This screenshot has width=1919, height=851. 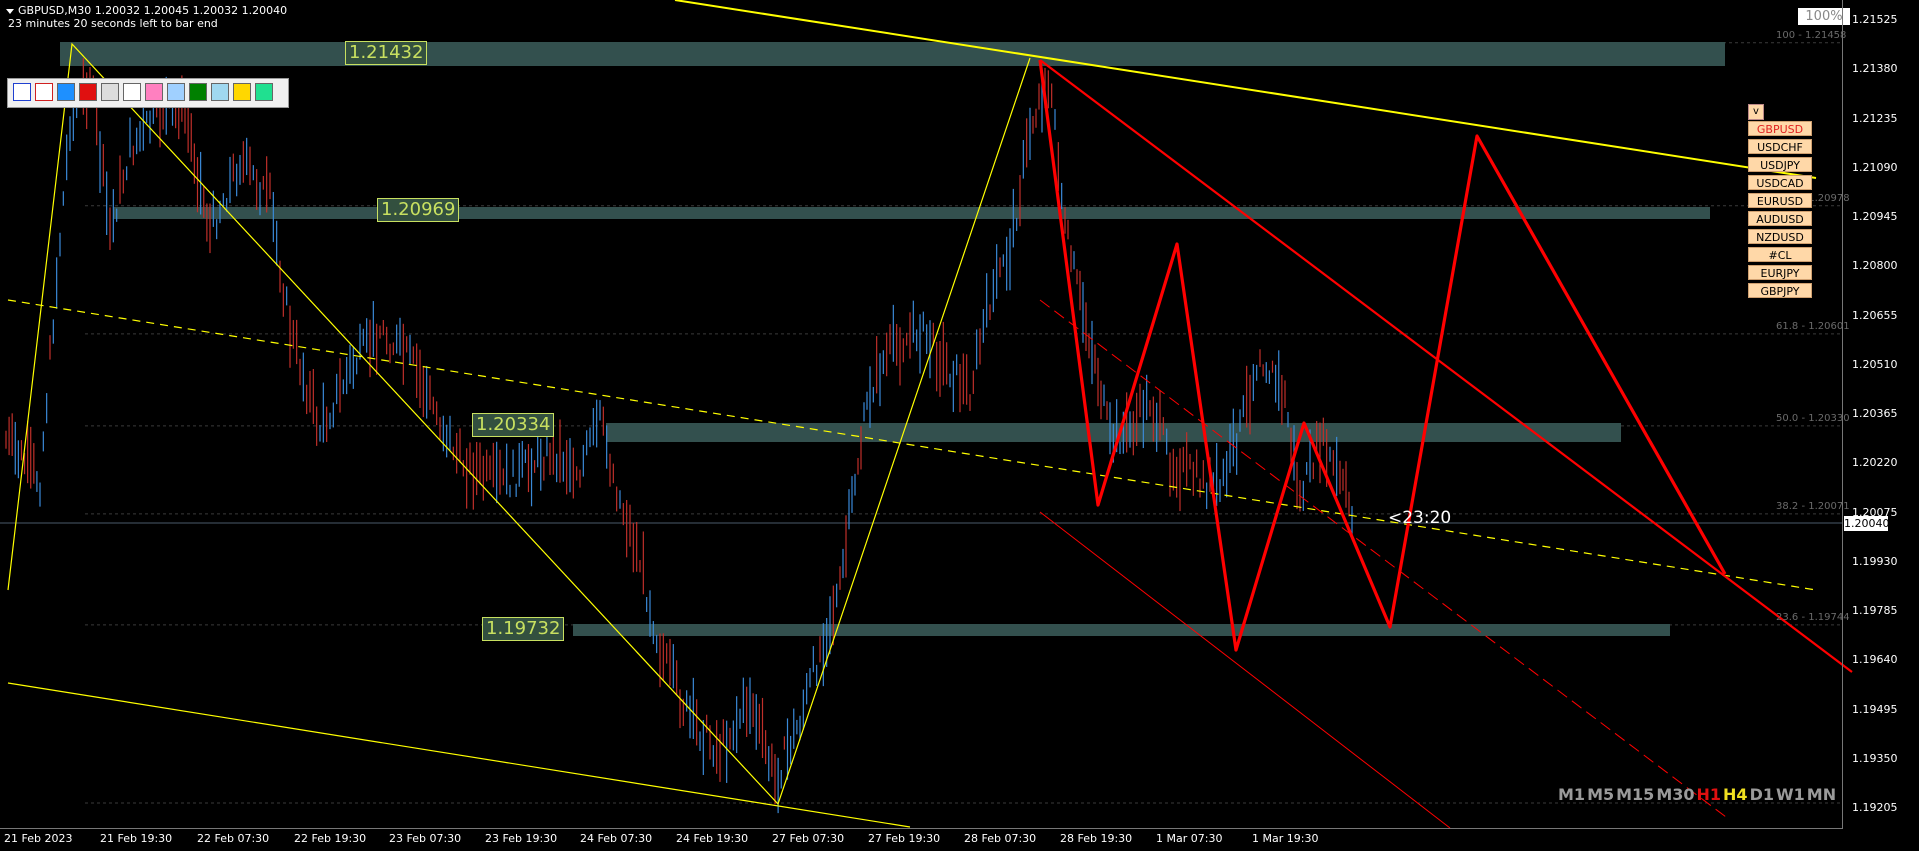 I want to click on price-tick: 1.19350, so click(x=1875, y=758).